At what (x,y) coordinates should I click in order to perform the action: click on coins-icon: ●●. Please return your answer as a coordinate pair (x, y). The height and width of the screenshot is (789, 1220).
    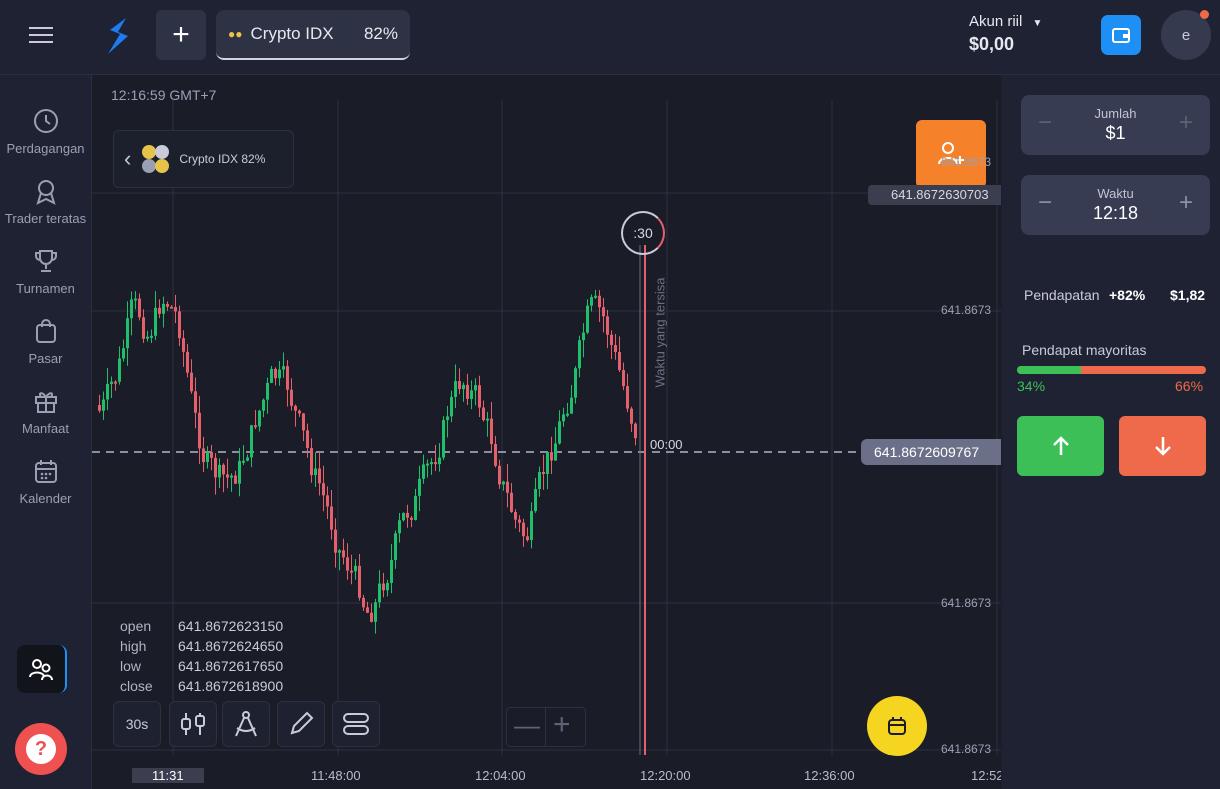
    Looking at the image, I should click on (235, 34).